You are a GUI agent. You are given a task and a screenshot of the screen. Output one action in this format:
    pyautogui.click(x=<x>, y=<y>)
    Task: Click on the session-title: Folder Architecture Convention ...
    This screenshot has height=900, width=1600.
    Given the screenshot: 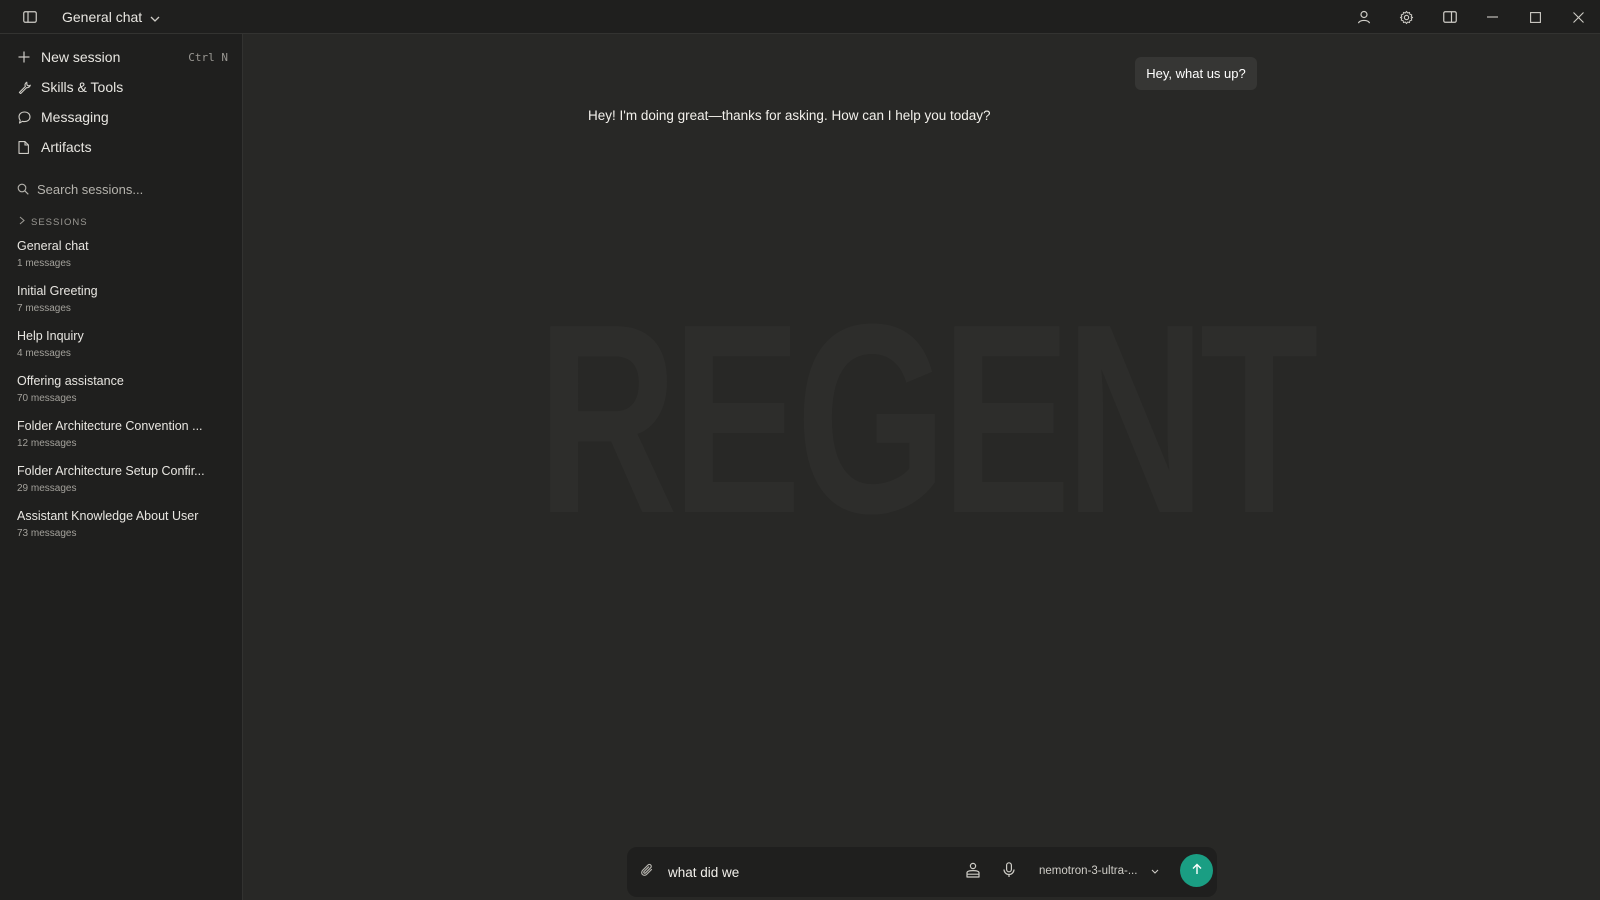 What is the action you would take?
    pyautogui.click(x=110, y=426)
    